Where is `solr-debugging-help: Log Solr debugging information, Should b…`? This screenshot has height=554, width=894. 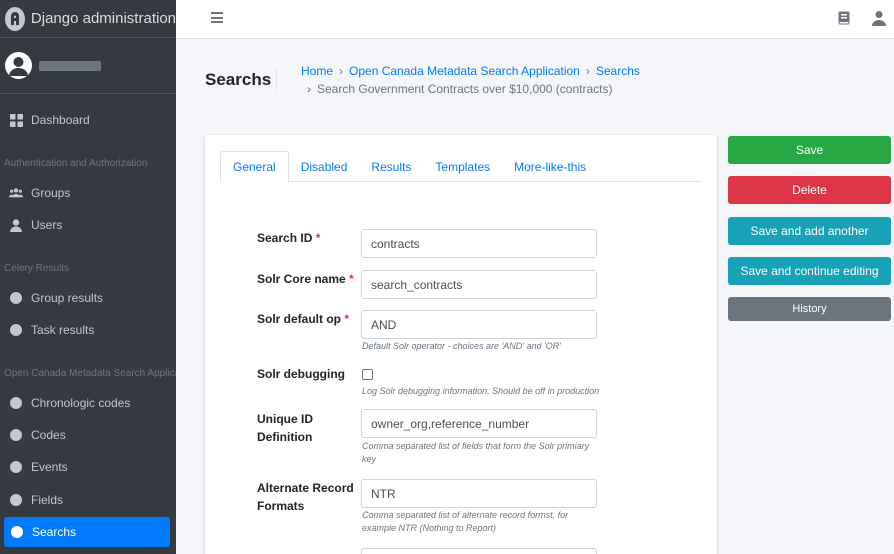 solr-debugging-help: Log Solr debugging information, Should b… is located at coordinates (481, 391).